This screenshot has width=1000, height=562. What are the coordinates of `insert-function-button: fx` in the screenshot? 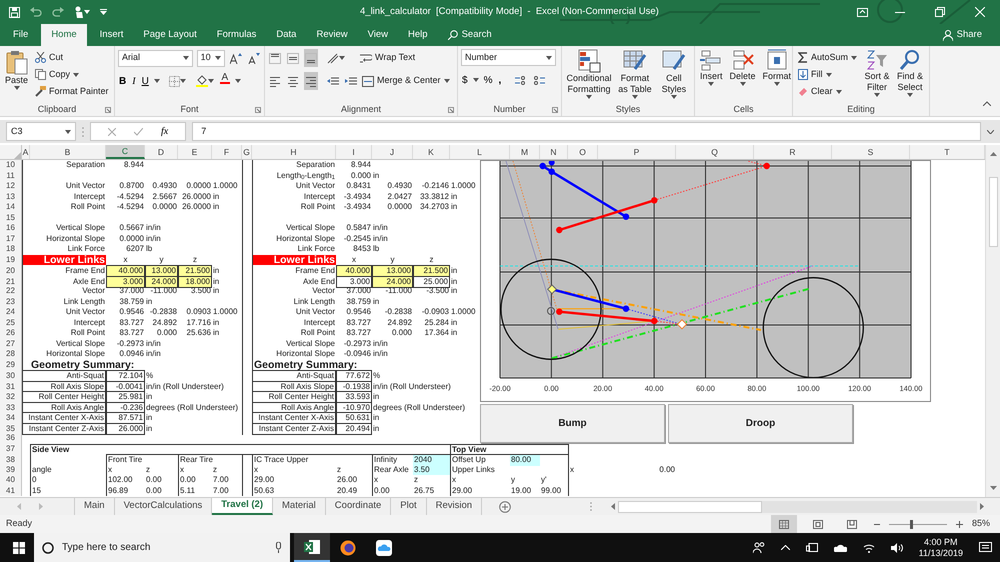 It's located at (165, 131).